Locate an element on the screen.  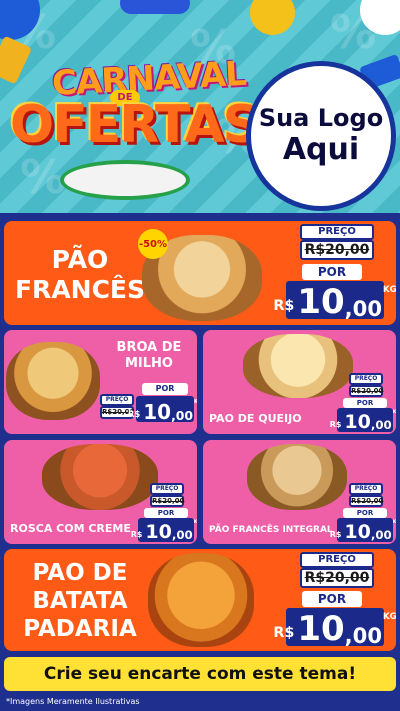
store-logo-placeholder: Sua Logo Aqui is located at coordinates (321, 136).